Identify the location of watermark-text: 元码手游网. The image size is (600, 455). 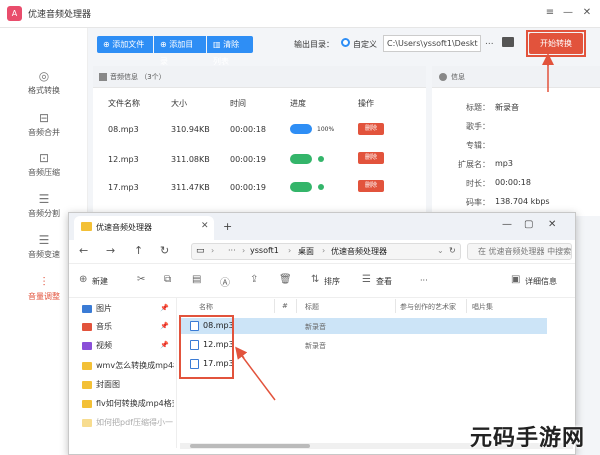
(528, 438).